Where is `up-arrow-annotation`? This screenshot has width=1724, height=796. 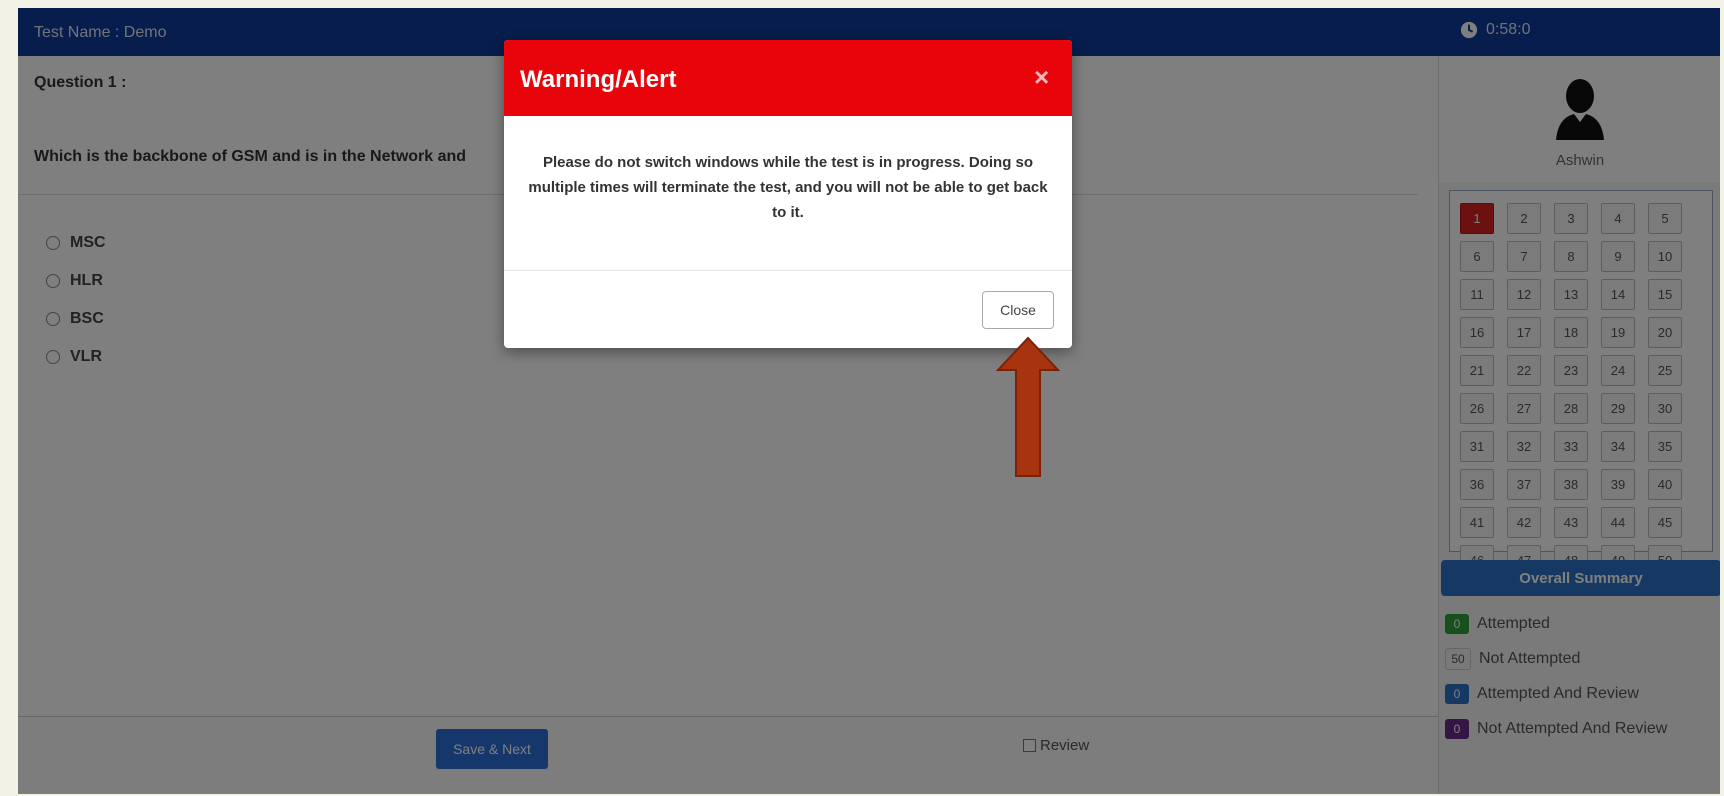 up-arrow-annotation is located at coordinates (1028, 406).